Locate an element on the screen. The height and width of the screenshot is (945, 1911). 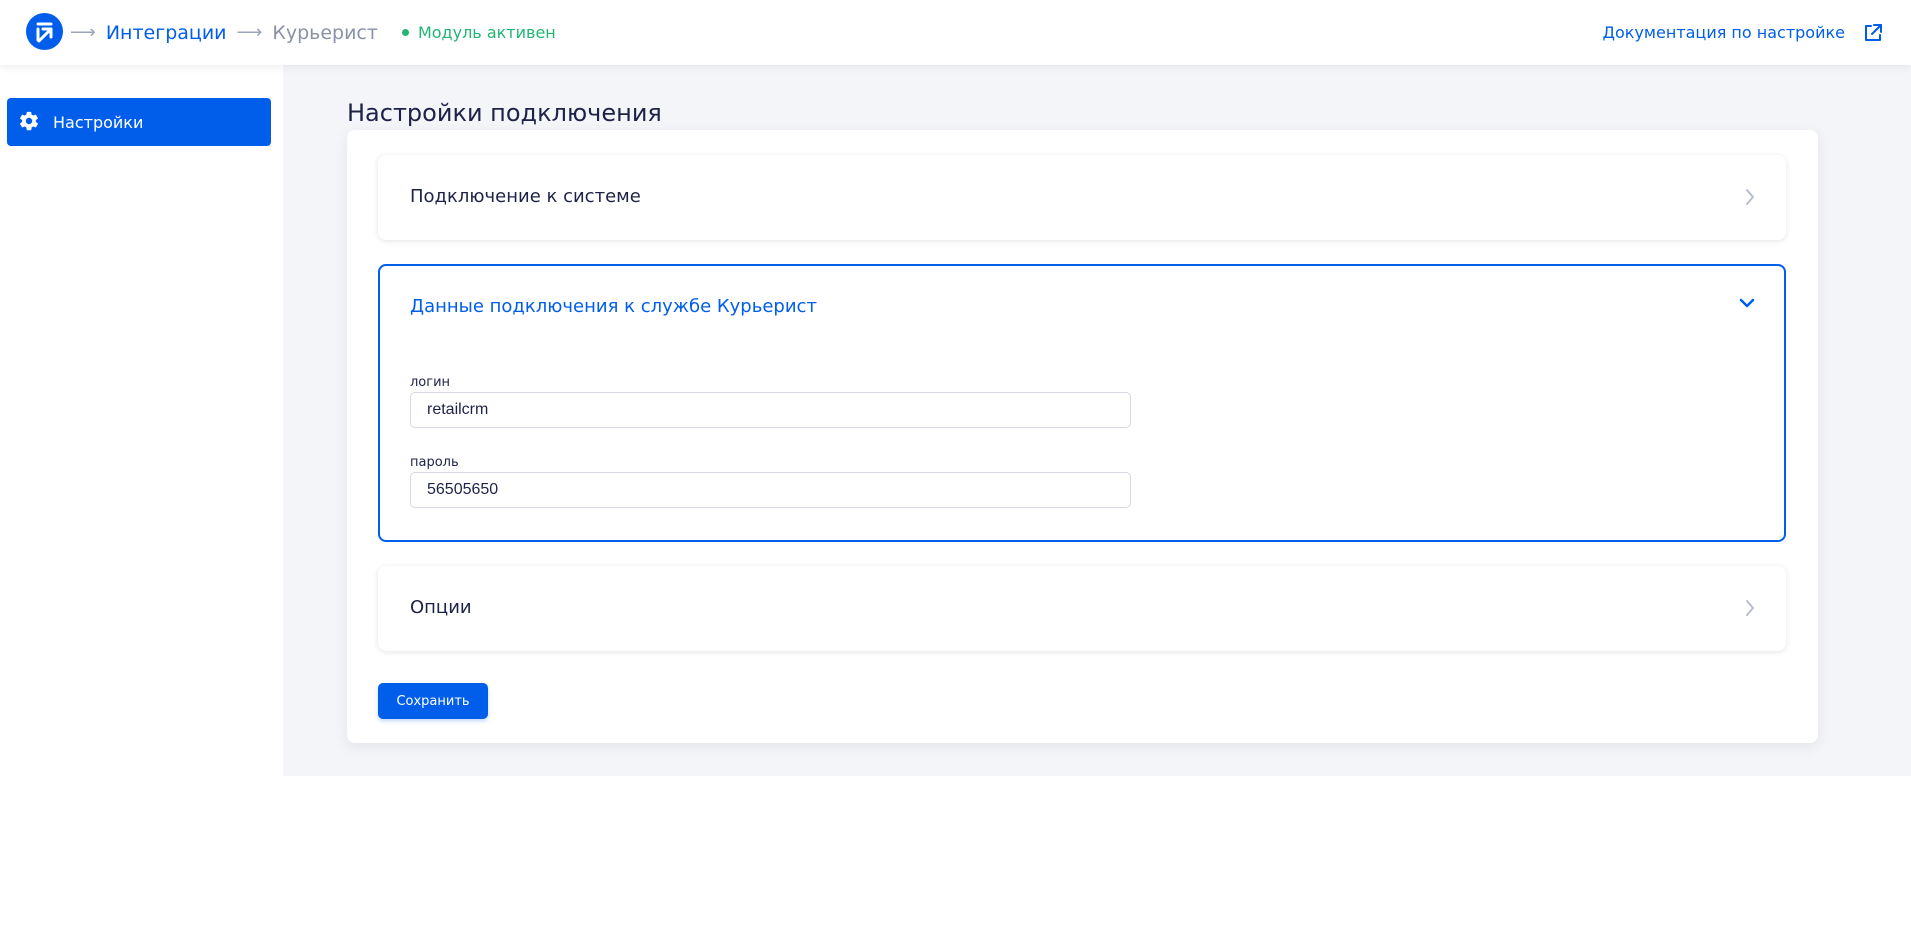
sidebar-item-settings: Настройки is located at coordinates (139, 122).